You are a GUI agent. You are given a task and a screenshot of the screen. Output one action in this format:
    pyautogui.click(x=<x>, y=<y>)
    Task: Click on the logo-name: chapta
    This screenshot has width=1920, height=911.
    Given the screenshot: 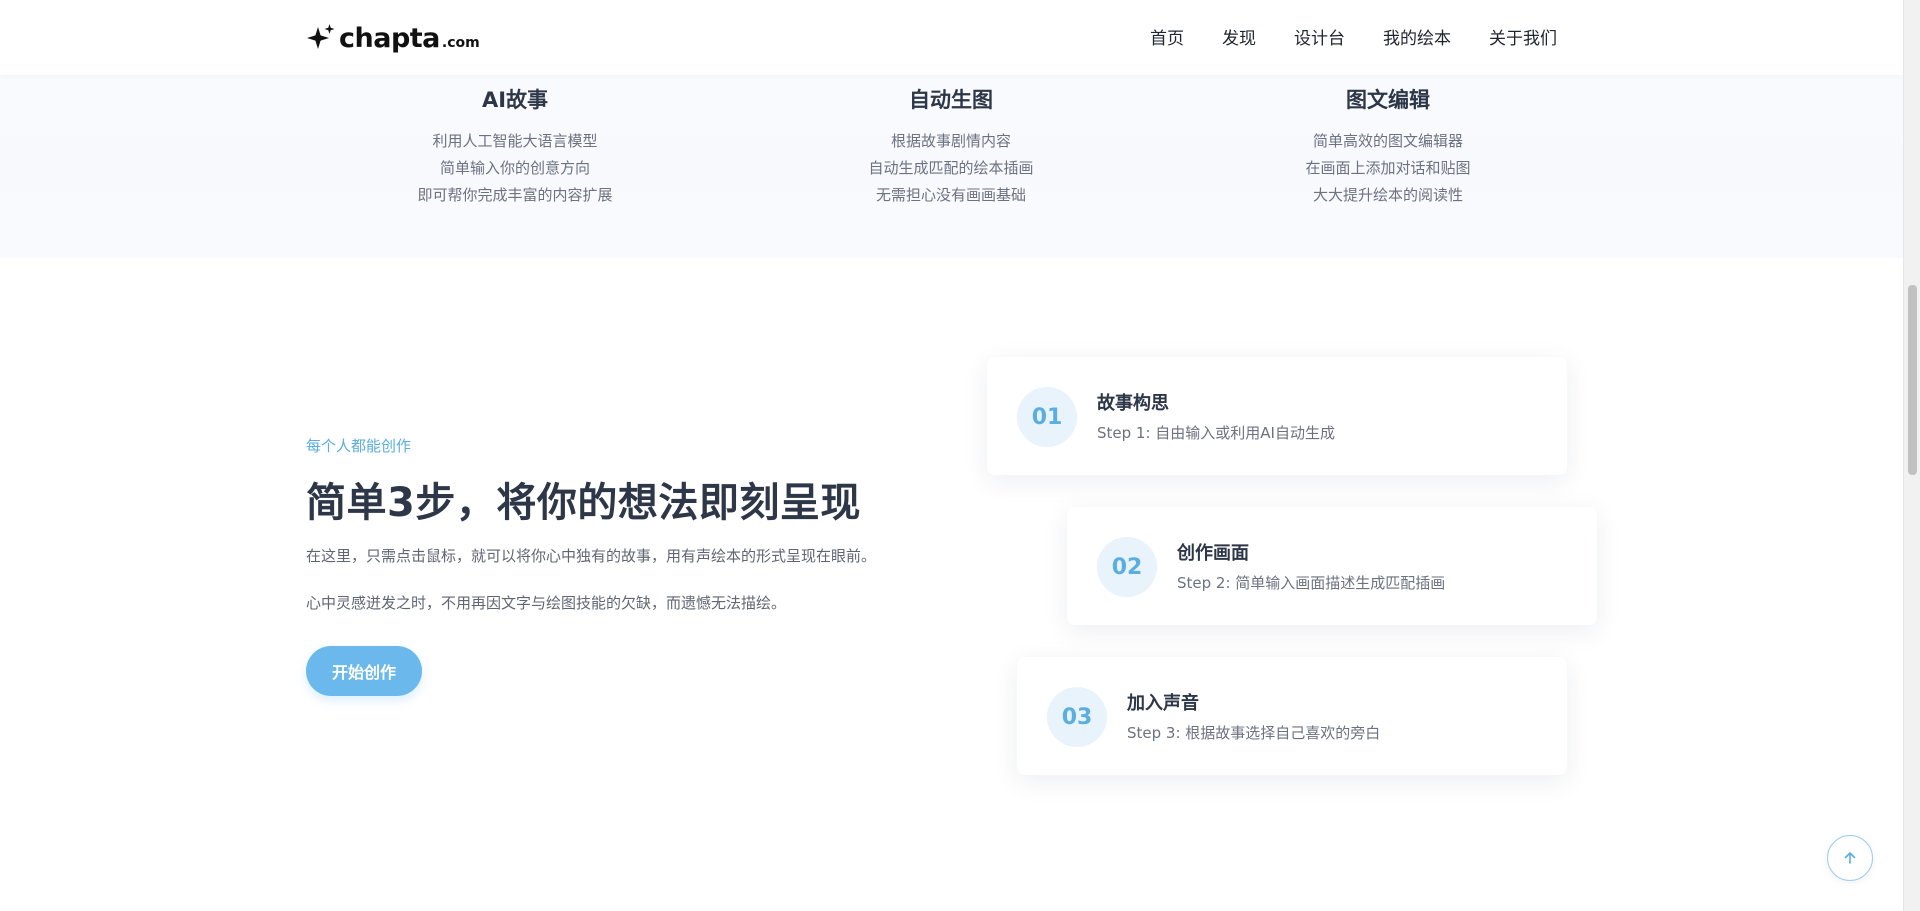 What is the action you would take?
    pyautogui.click(x=389, y=38)
    